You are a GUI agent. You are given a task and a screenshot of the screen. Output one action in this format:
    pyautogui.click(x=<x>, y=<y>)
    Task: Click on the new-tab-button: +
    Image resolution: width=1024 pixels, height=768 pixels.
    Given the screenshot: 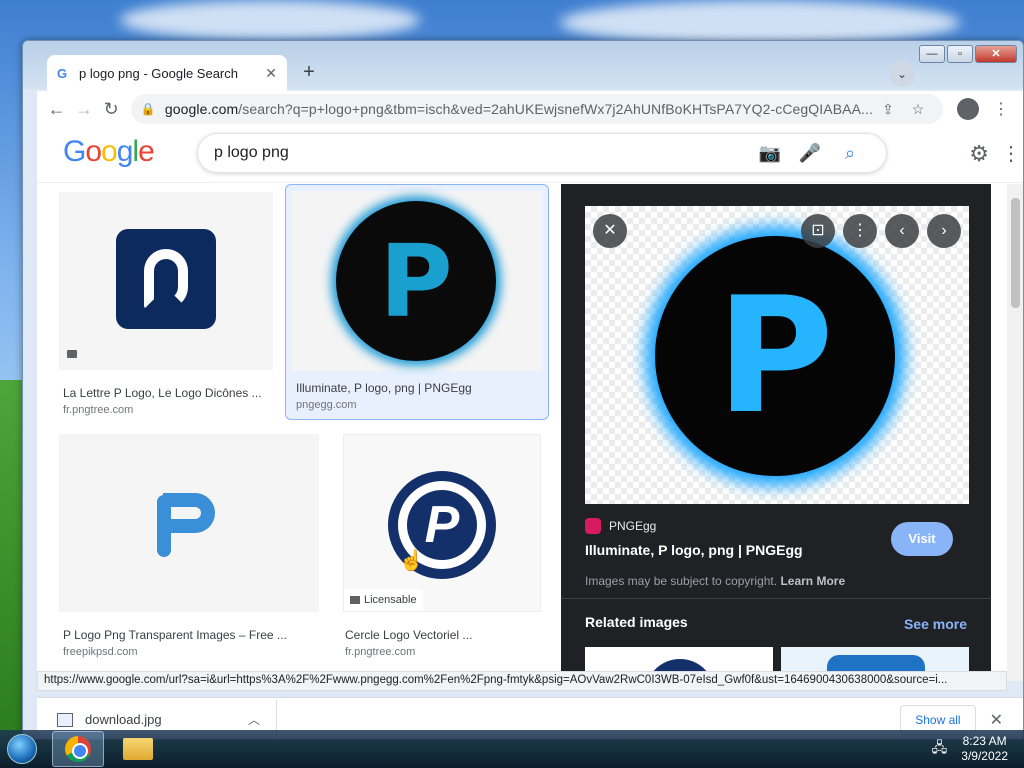 What is the action you would take?
    pyautogui.click(x=309, y=73)
    